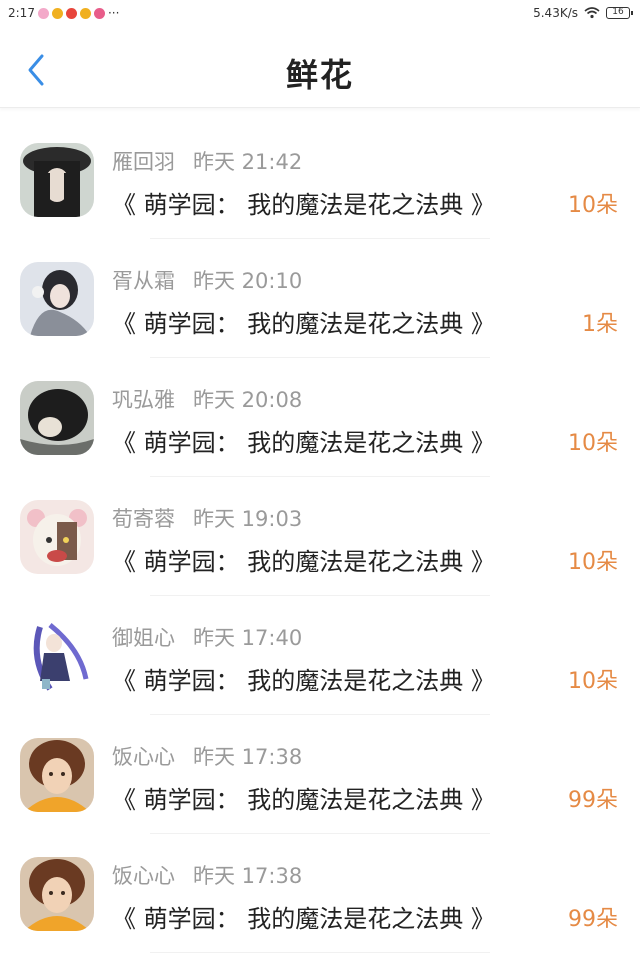  What do you see at coordinates (600, 324) in the screenshot?
I see `flower-count: 1朵` at bounding box center [600, 324].